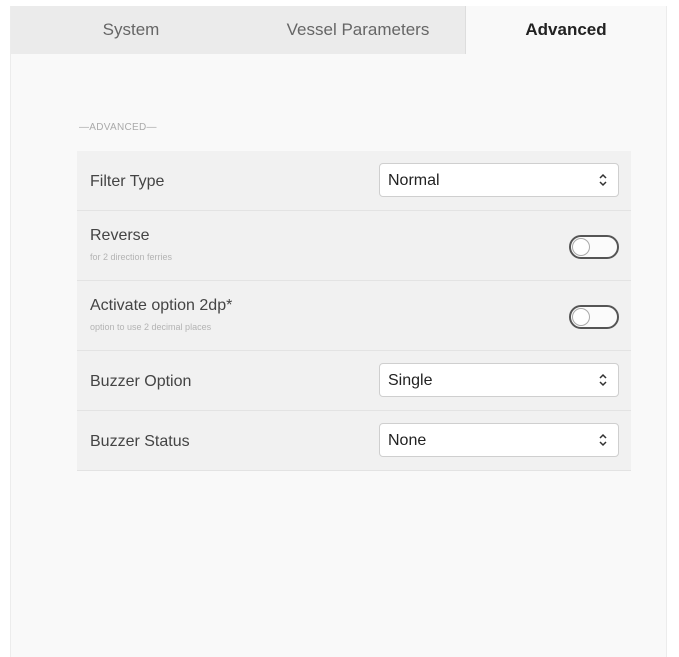  I want to click on section-heading: —ADVANCED—, so click(118, 127).